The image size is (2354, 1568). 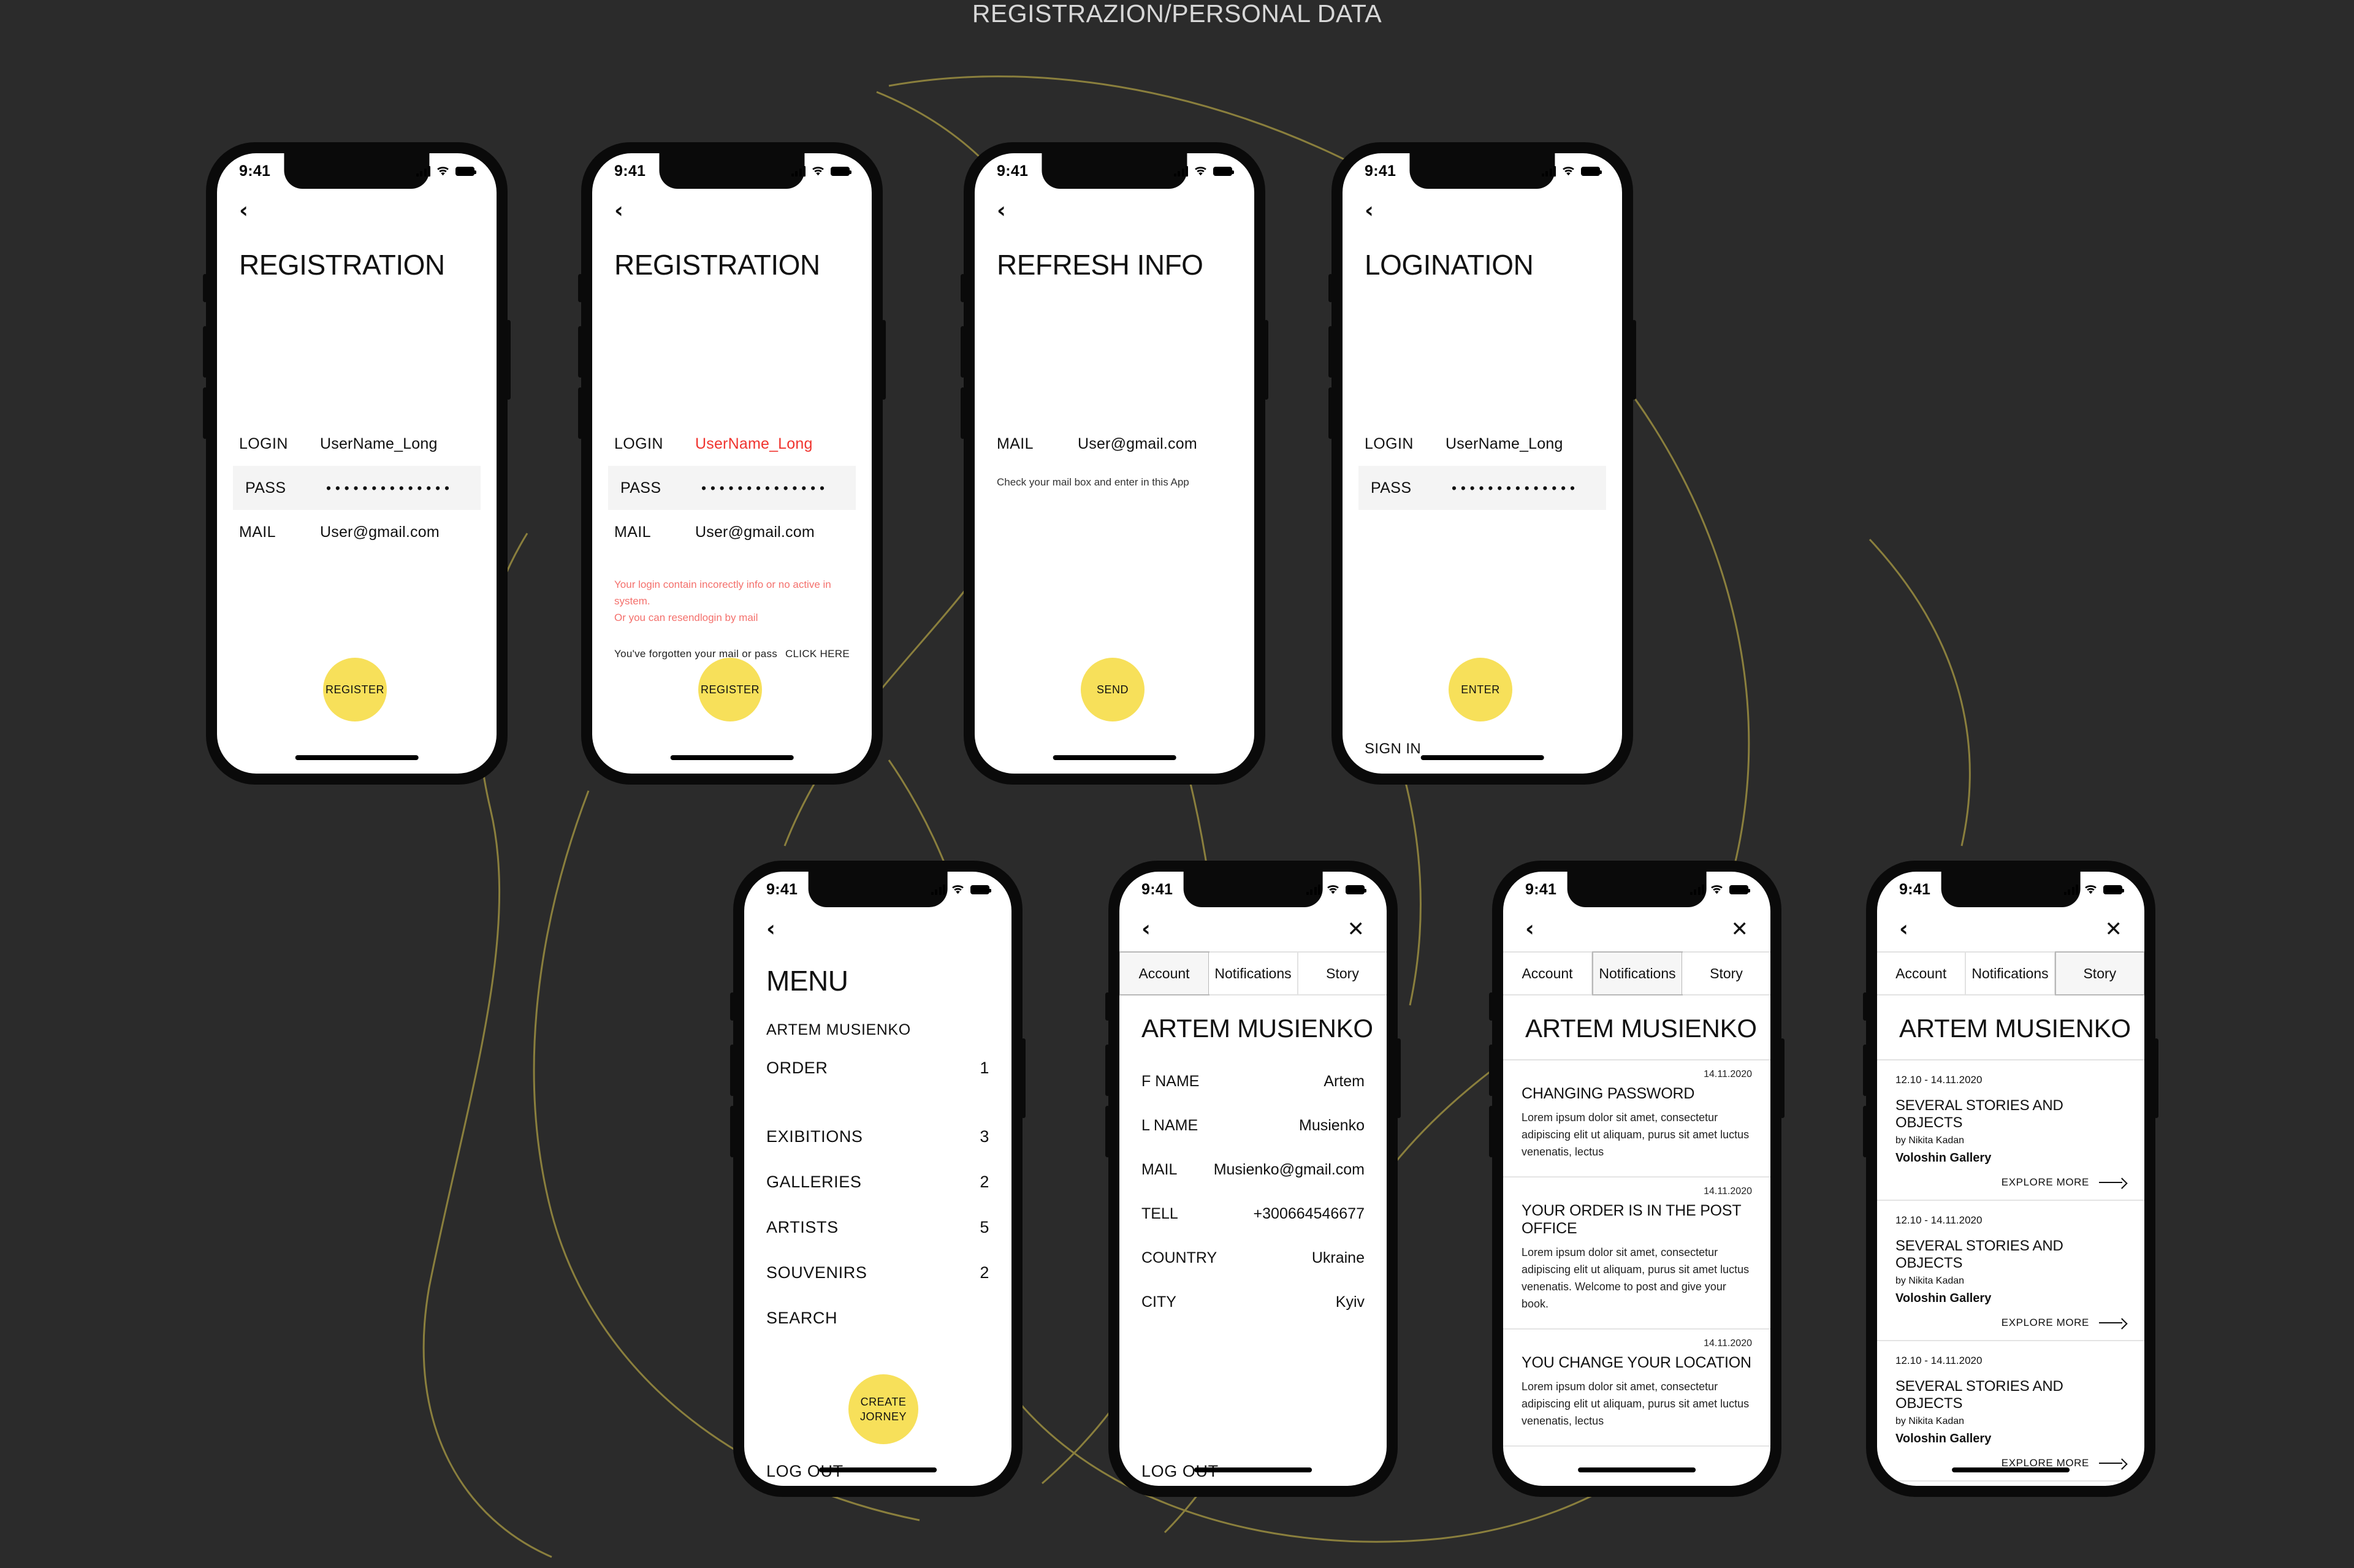 What do you see at coordinates (1739, 890) in the screenshot?
I see `battery-icon` at bounding box center [1739, 890].